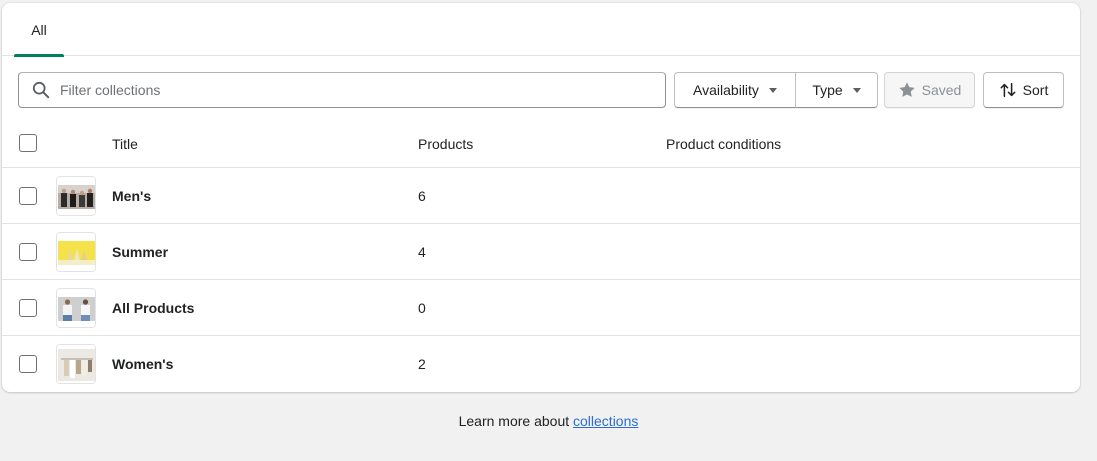  I want to click on filter-bar: Availability Type Saved Sort, so click(541, 90).